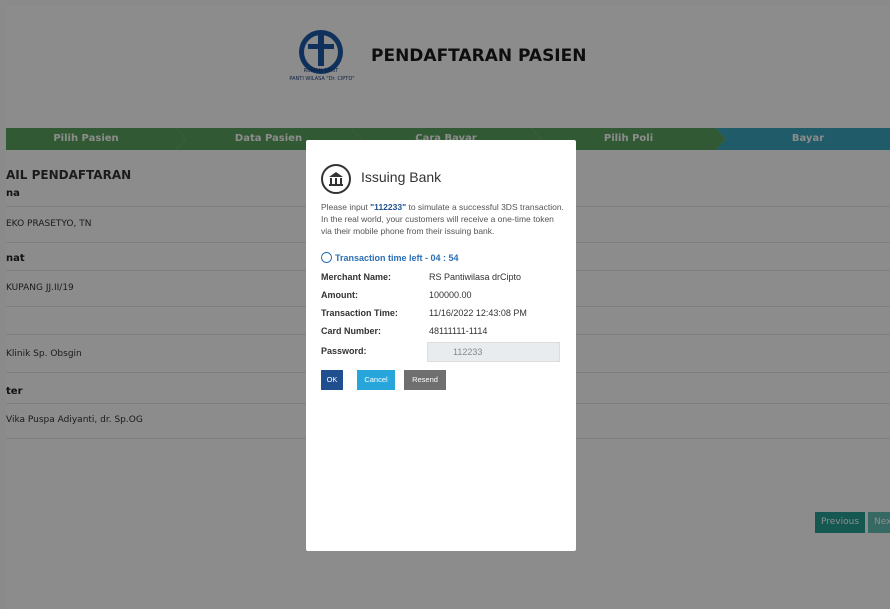 The width and height of the screenshot is (890, 609). What do you see at coordinates (401, 177) in the screenshot?
I see `dialog-title: Issuing Bank` at bounding box center [401, 177].